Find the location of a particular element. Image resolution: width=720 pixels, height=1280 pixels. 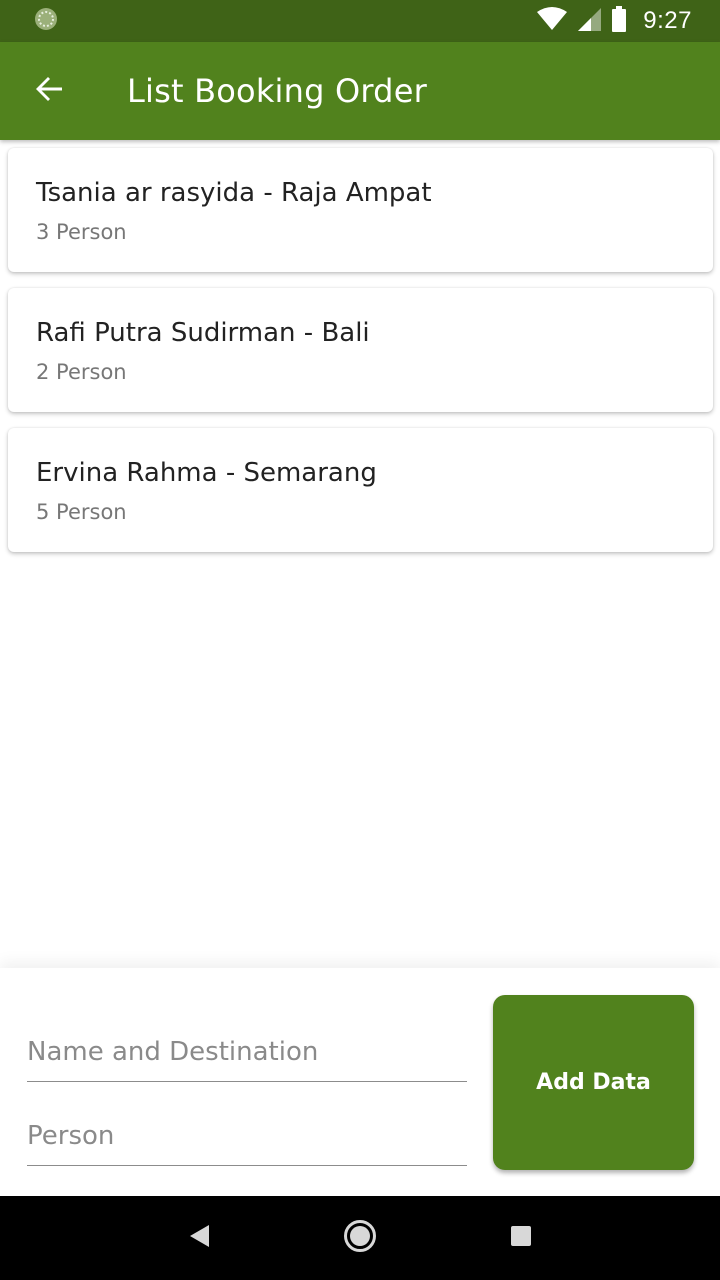

back-button is located at coordinates (49, 91).